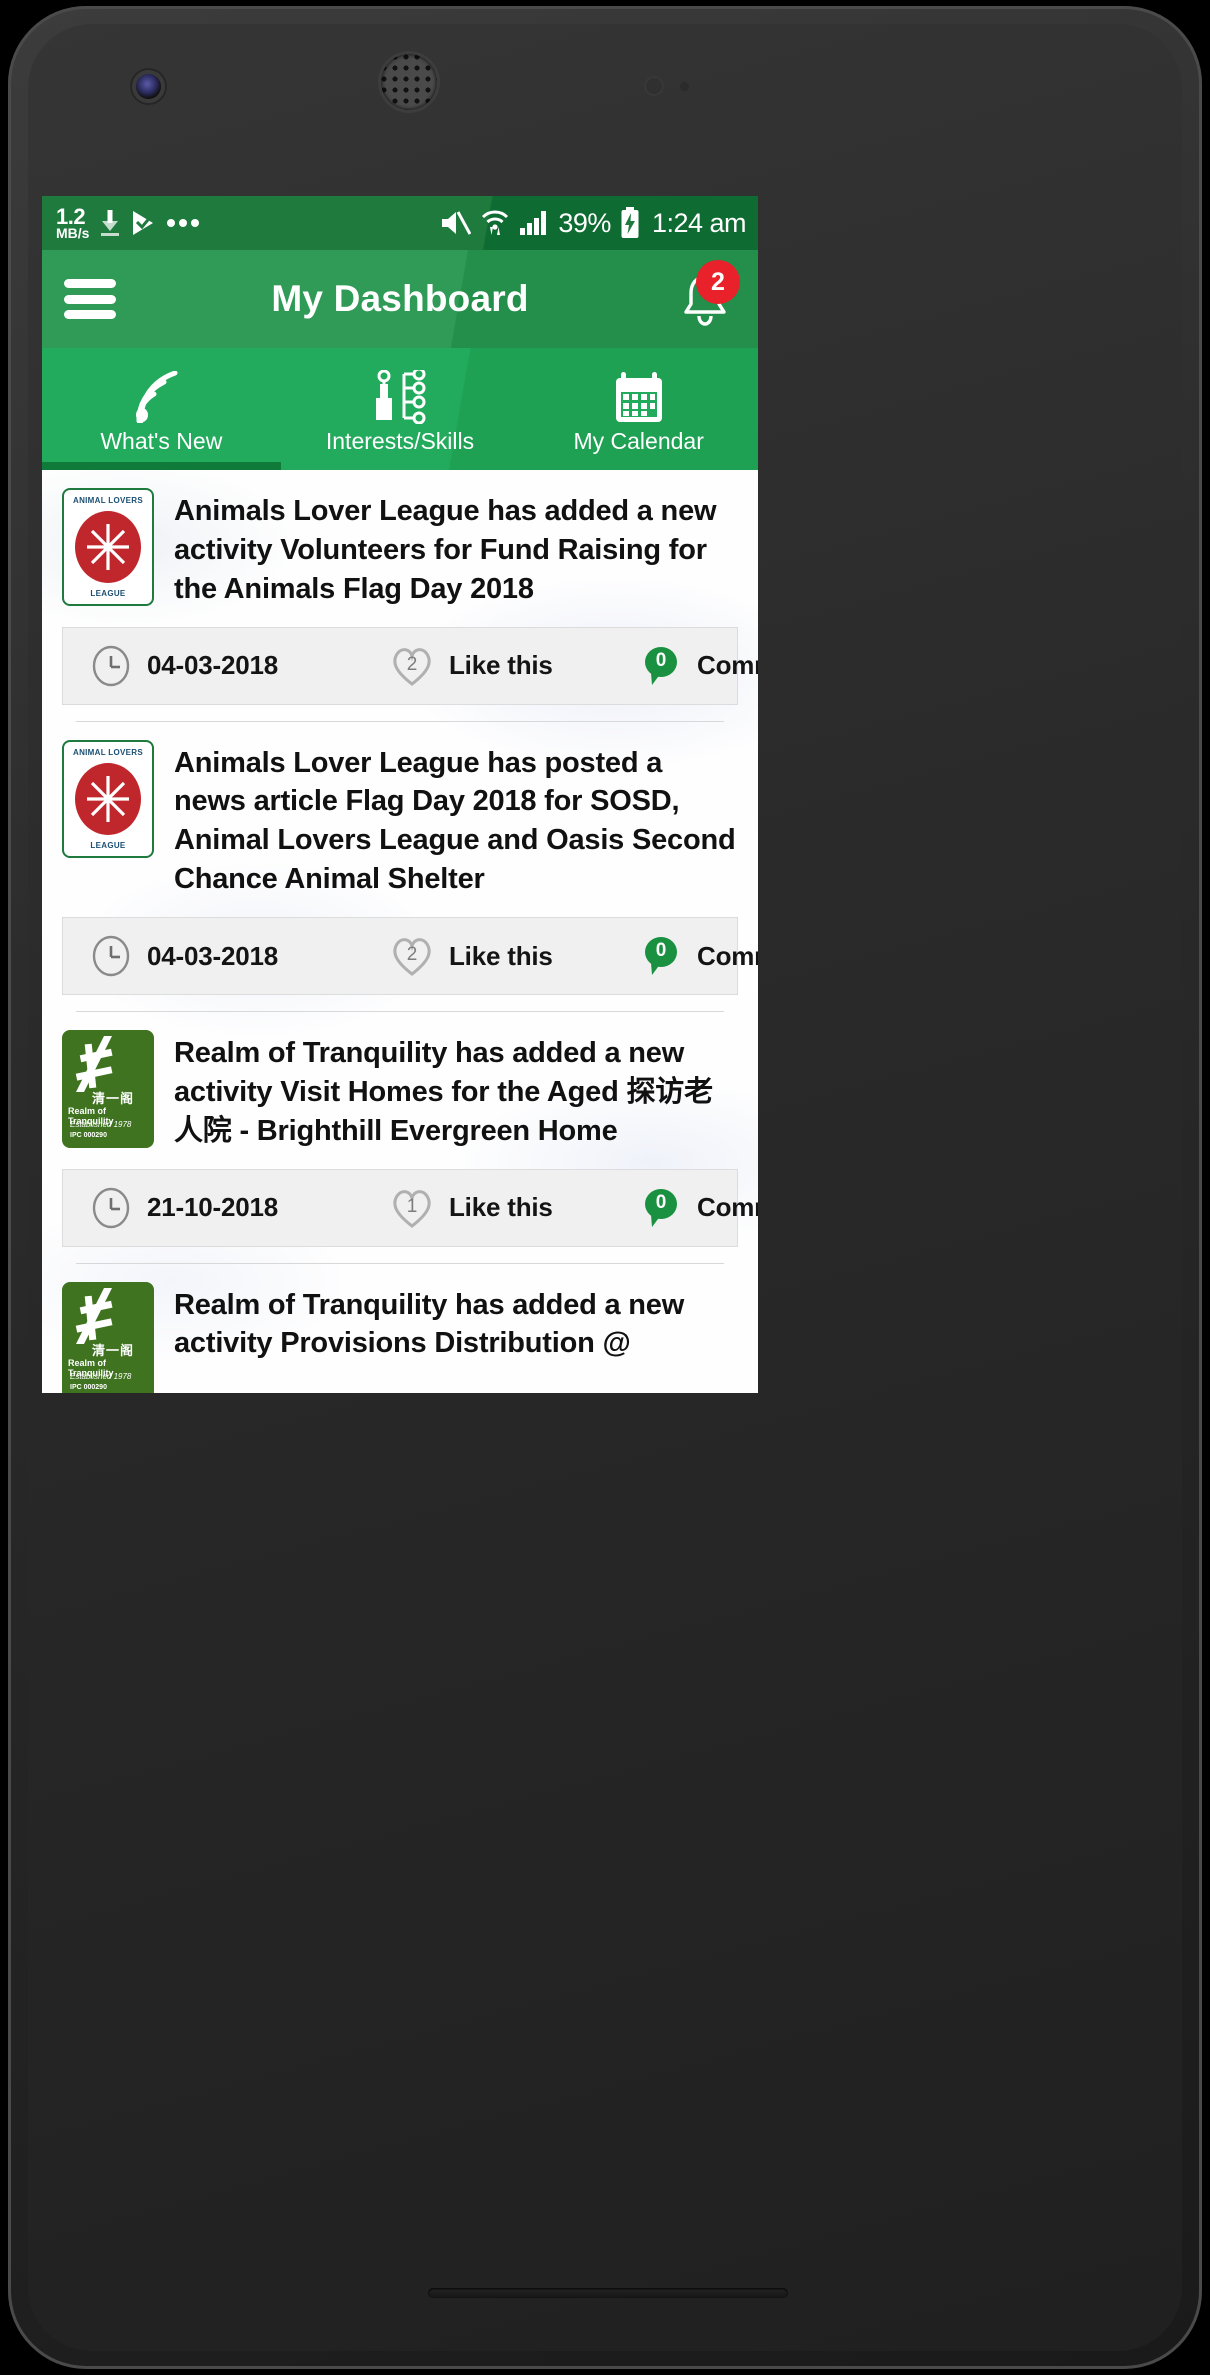 This screenshot has width=1210, height=2375. Describe the element at coordinates (608, 2293) in the screenshot. I see `bottom-speaker-grille` at that location.